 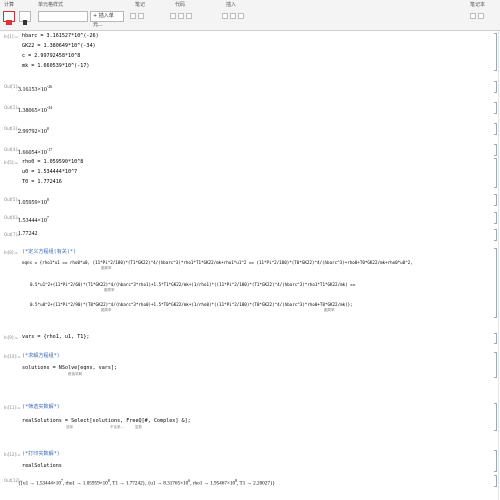 What do you see at coordinates (69, 368) in the screenshot?
I see `code-line: solutions = NSolve[eqns, vars];` at bounding box center [69, 368].